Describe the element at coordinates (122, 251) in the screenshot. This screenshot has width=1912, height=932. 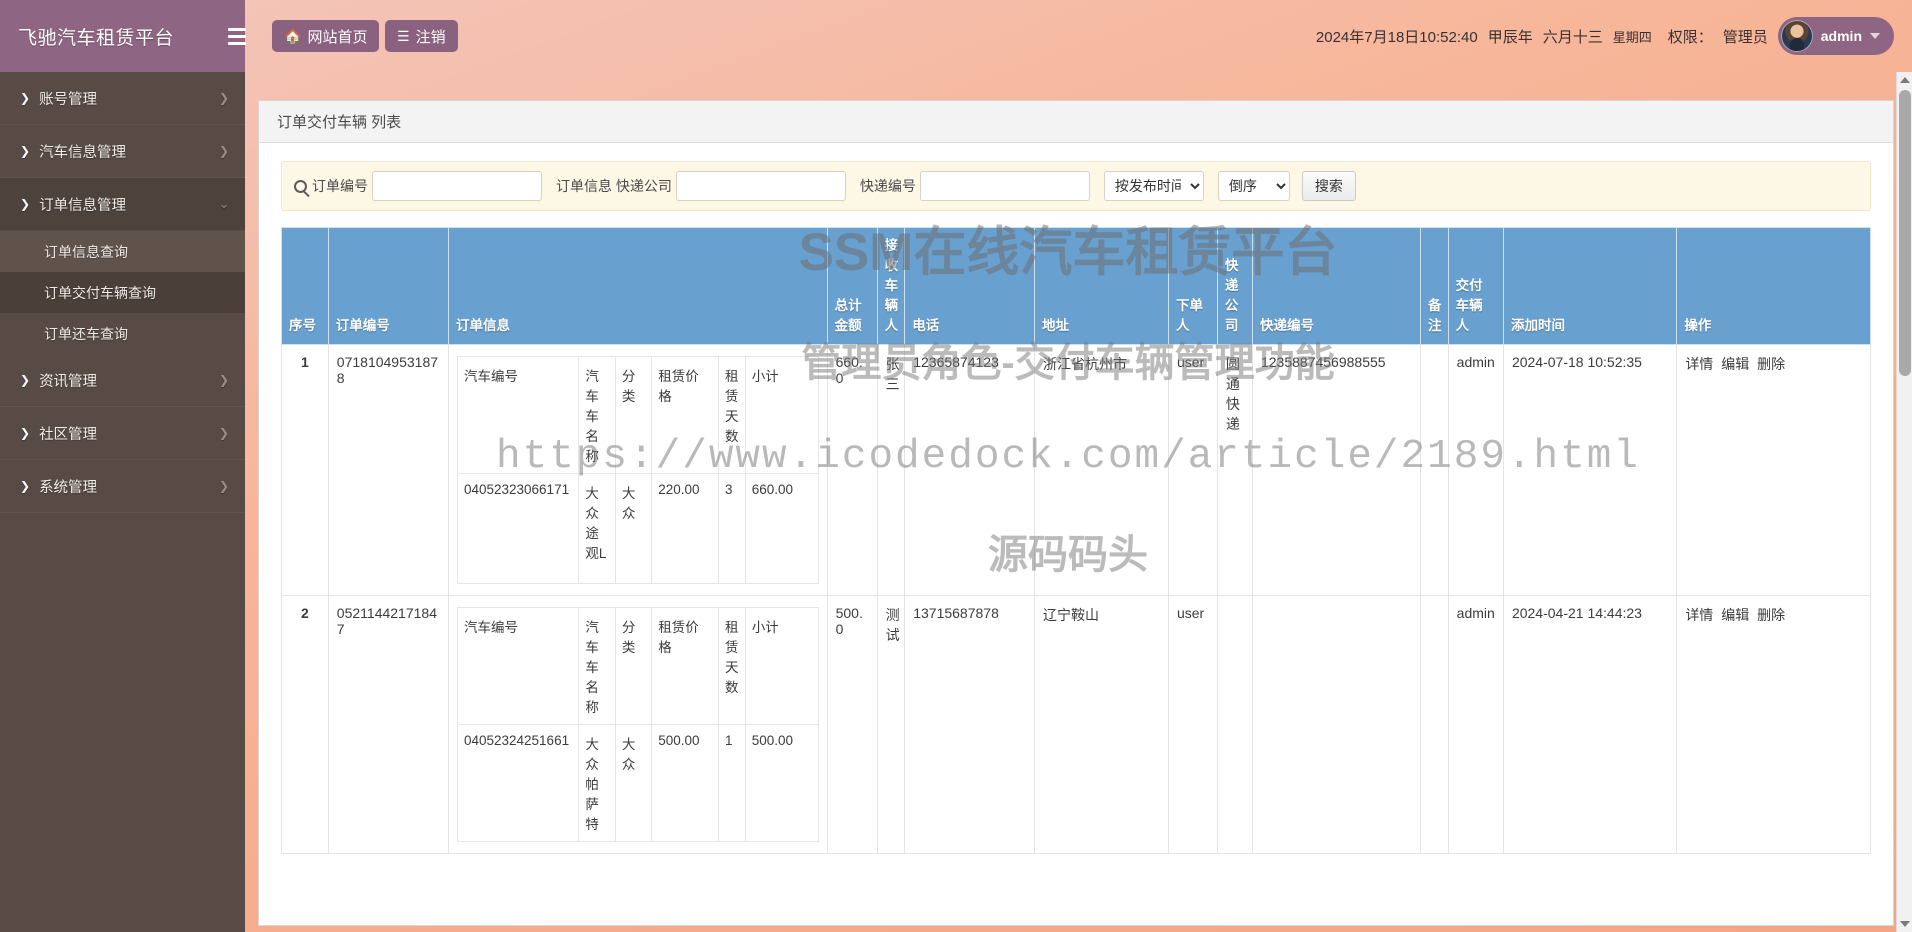
I see `sidebar-subitem-order-query: 订单信息查询` at that location.